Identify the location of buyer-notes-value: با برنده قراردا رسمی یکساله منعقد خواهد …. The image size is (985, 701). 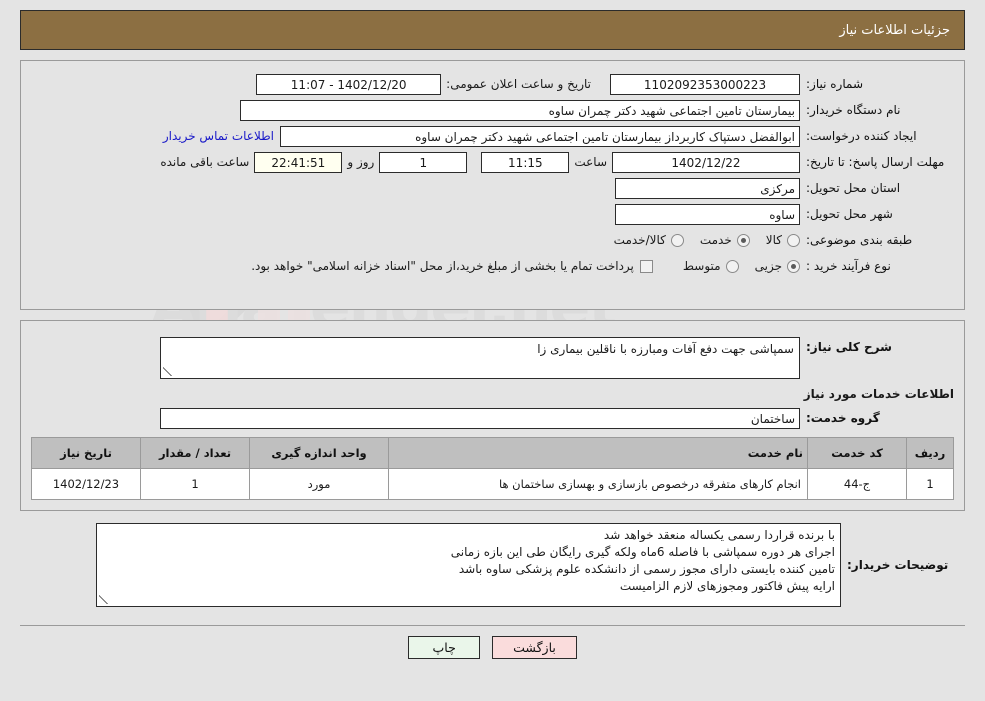
(468, 565).